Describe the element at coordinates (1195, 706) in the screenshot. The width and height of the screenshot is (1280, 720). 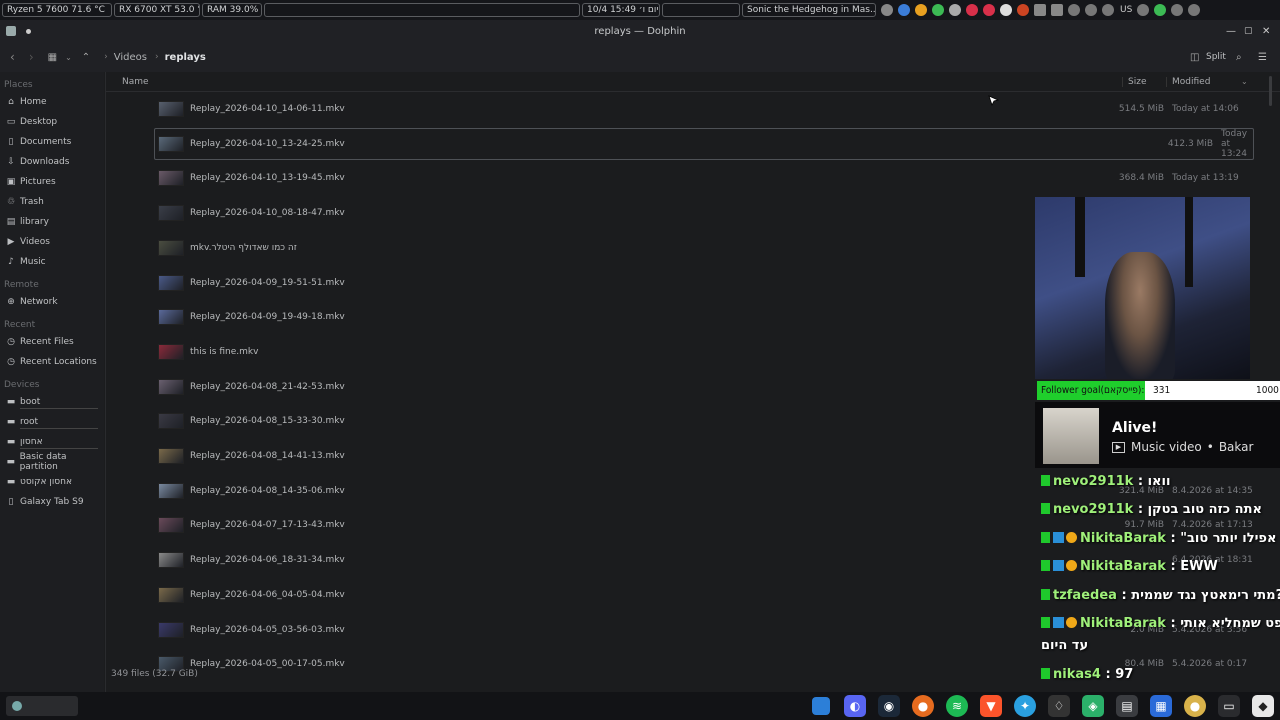
I see `app-icon: ●` at that location.